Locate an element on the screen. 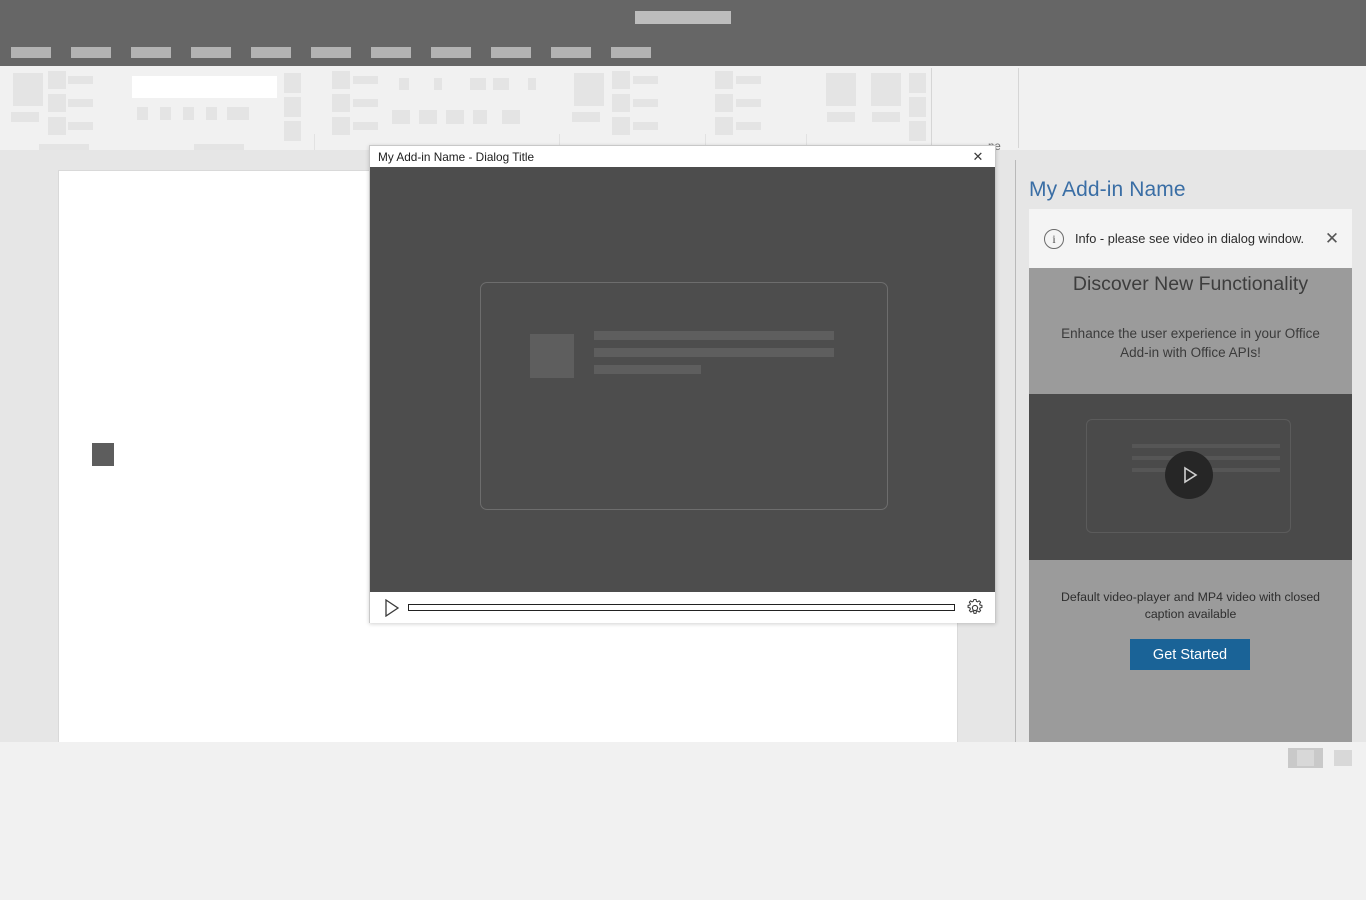  document-name-placeholder is located at coordinates (683, 17).